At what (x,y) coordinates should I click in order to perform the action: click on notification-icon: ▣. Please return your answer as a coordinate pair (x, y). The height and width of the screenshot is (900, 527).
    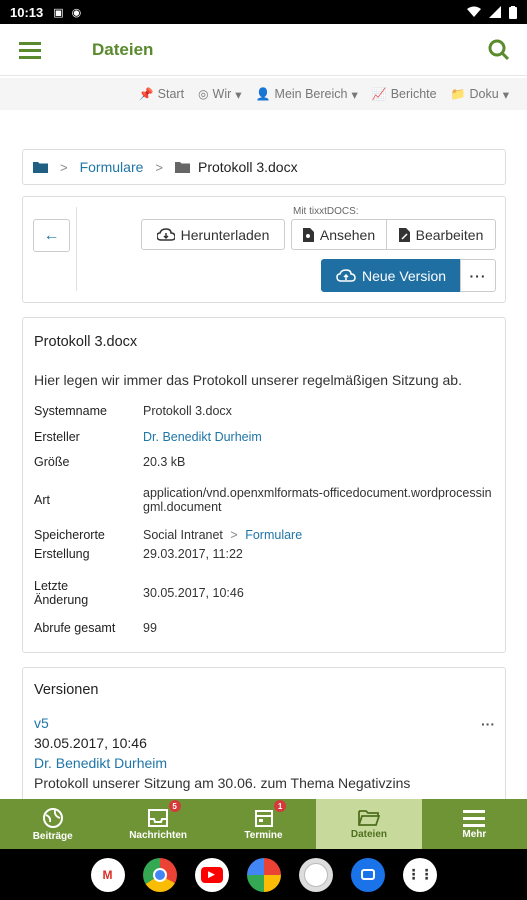
    Looking at the image, I should click on (58, 12).